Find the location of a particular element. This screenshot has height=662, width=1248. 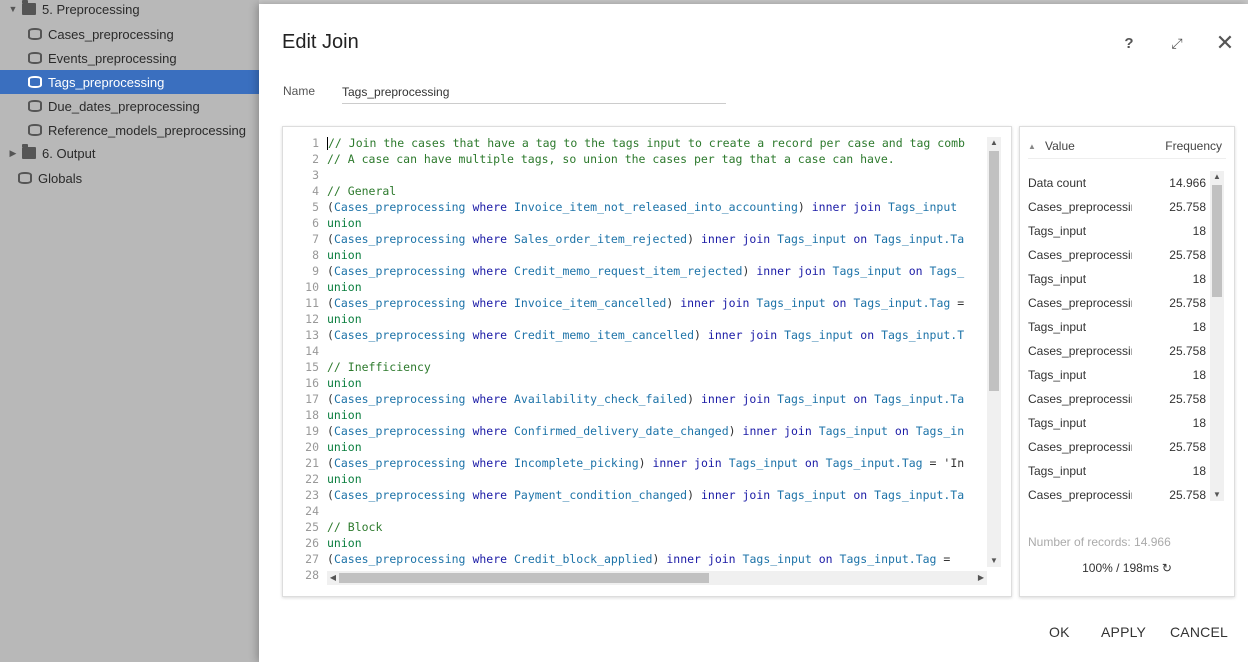

globals-icon is located at coordinates (25, 178).